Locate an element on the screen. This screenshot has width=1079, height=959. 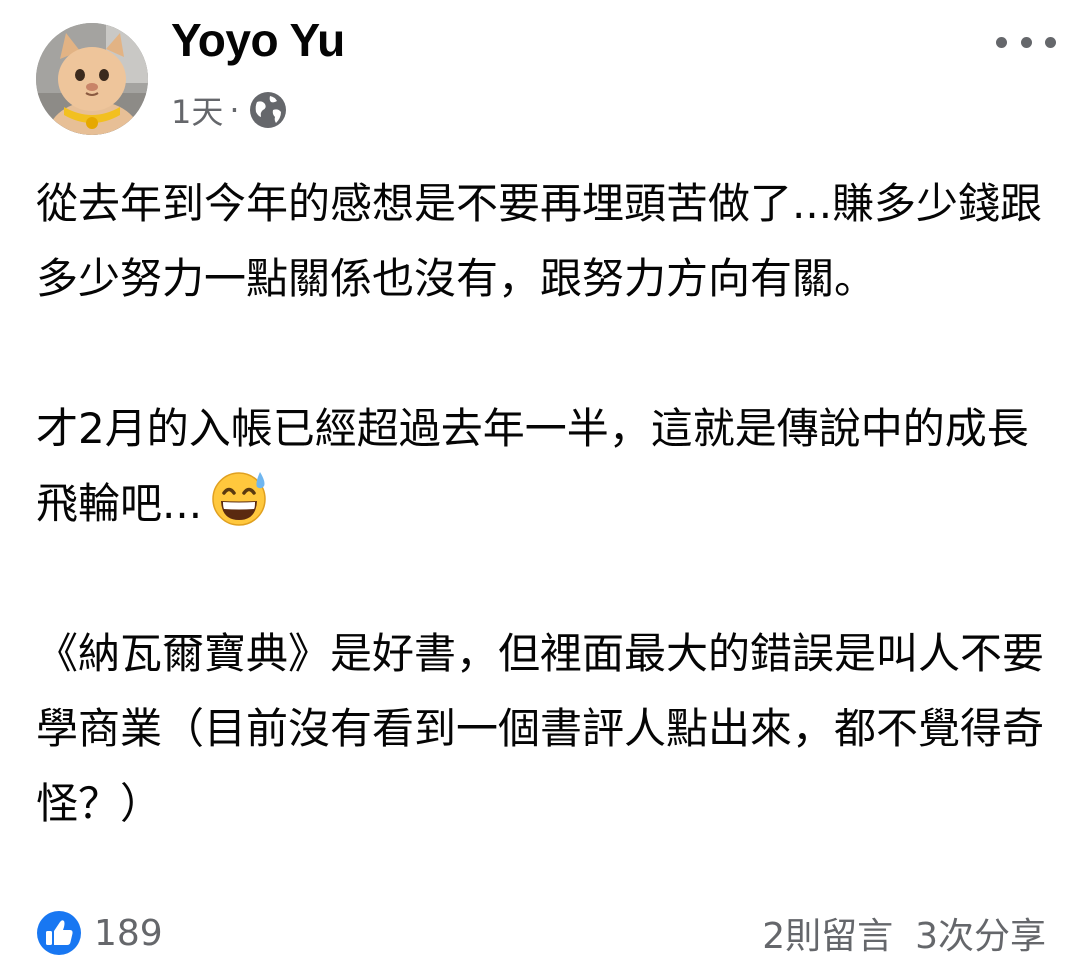
cat-avatar-image is located at coordinates (92, 79).